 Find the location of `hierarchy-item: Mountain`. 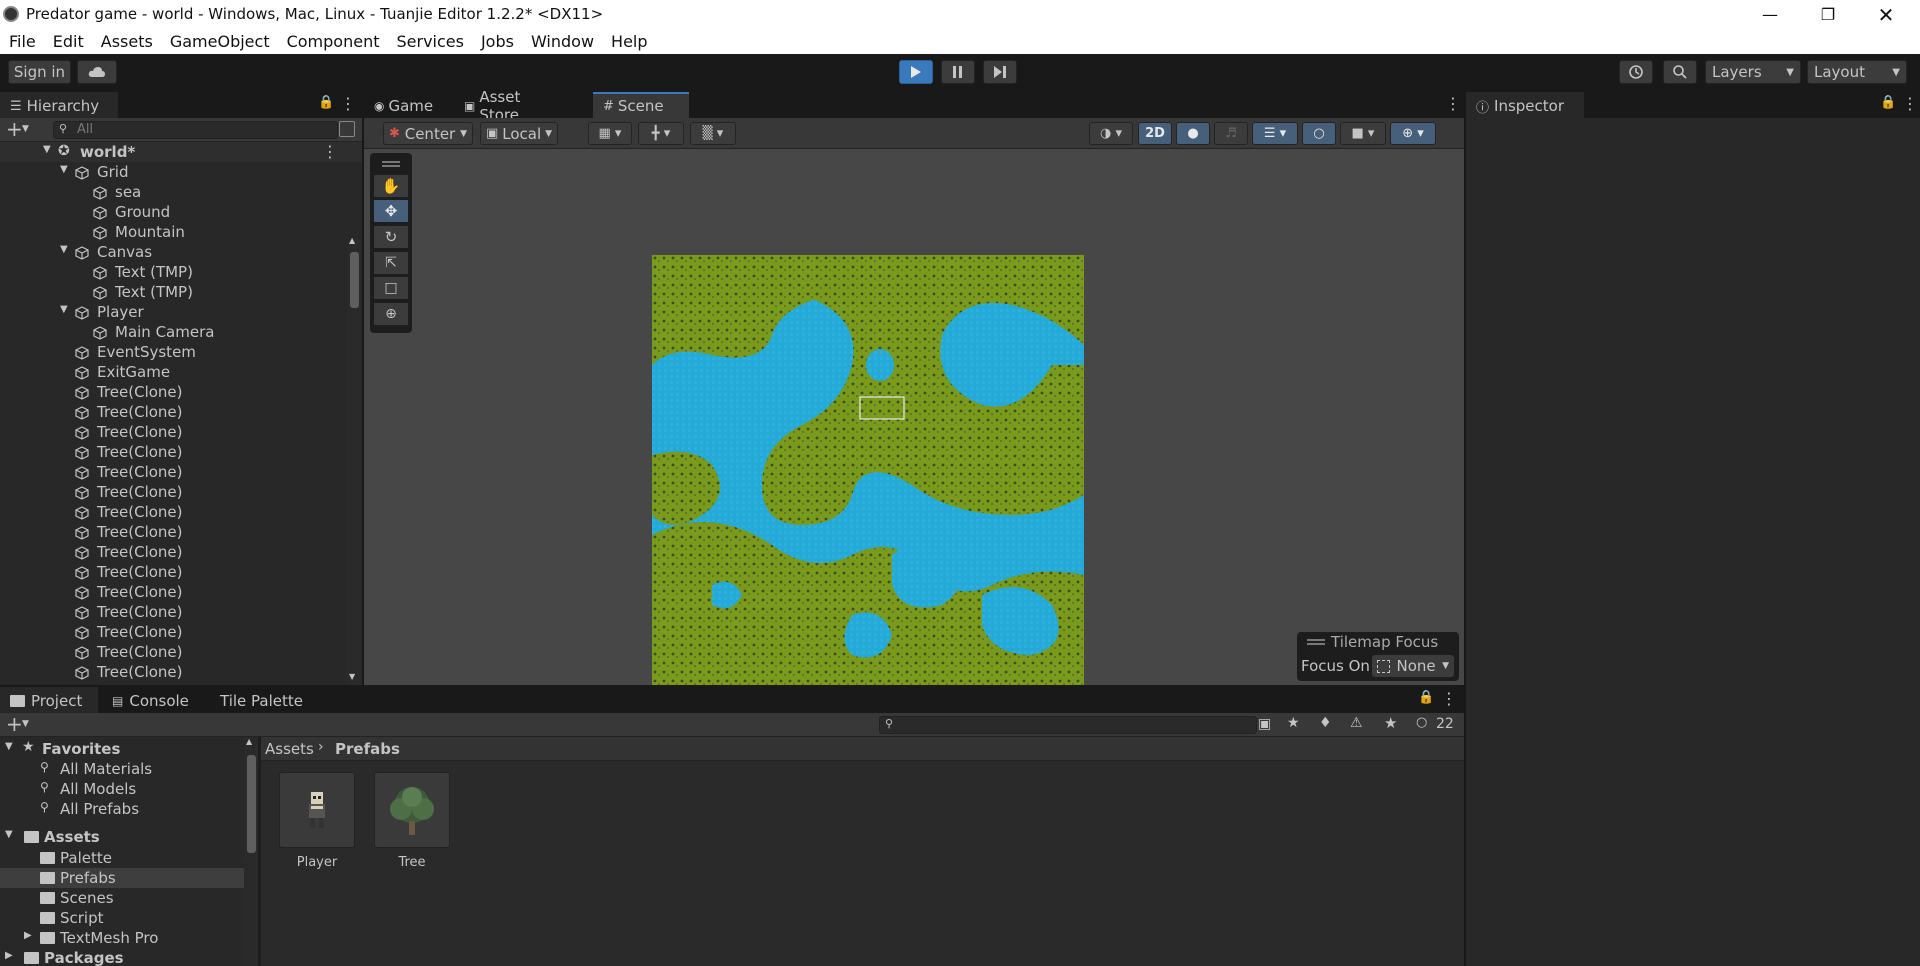

hierarchy-item: Mountain is located at coordinates (181, 232).